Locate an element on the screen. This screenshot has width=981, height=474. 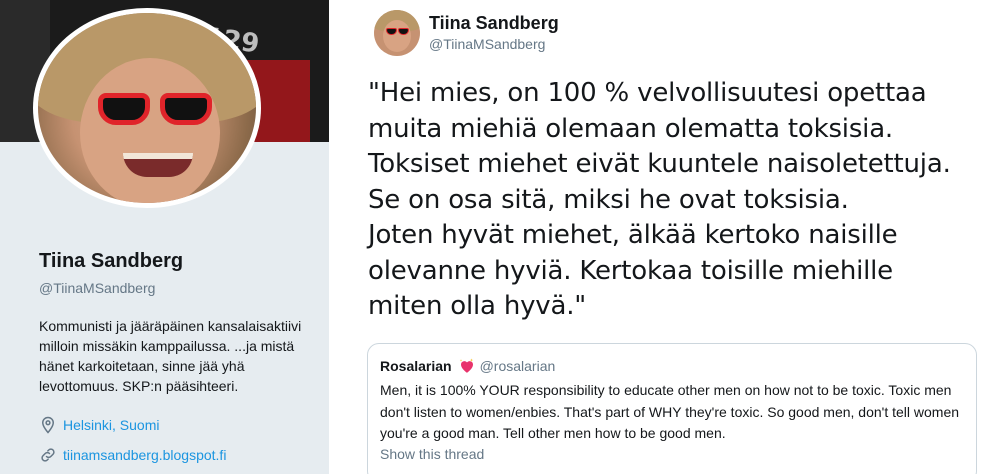
quoted-author-name: Rosalarian is located at coordinates (416, 366).